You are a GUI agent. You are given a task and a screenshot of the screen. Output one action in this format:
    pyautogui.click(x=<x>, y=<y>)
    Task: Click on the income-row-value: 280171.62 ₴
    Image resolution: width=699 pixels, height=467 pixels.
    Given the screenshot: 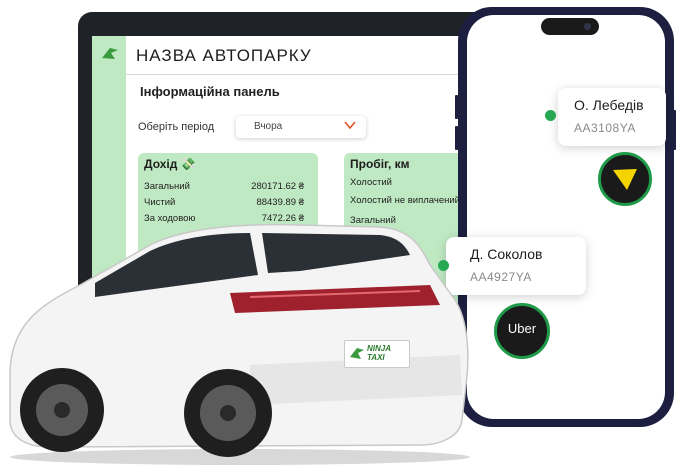 What is the action you would take?
    pyautogui.click(x=277, y=186)
    